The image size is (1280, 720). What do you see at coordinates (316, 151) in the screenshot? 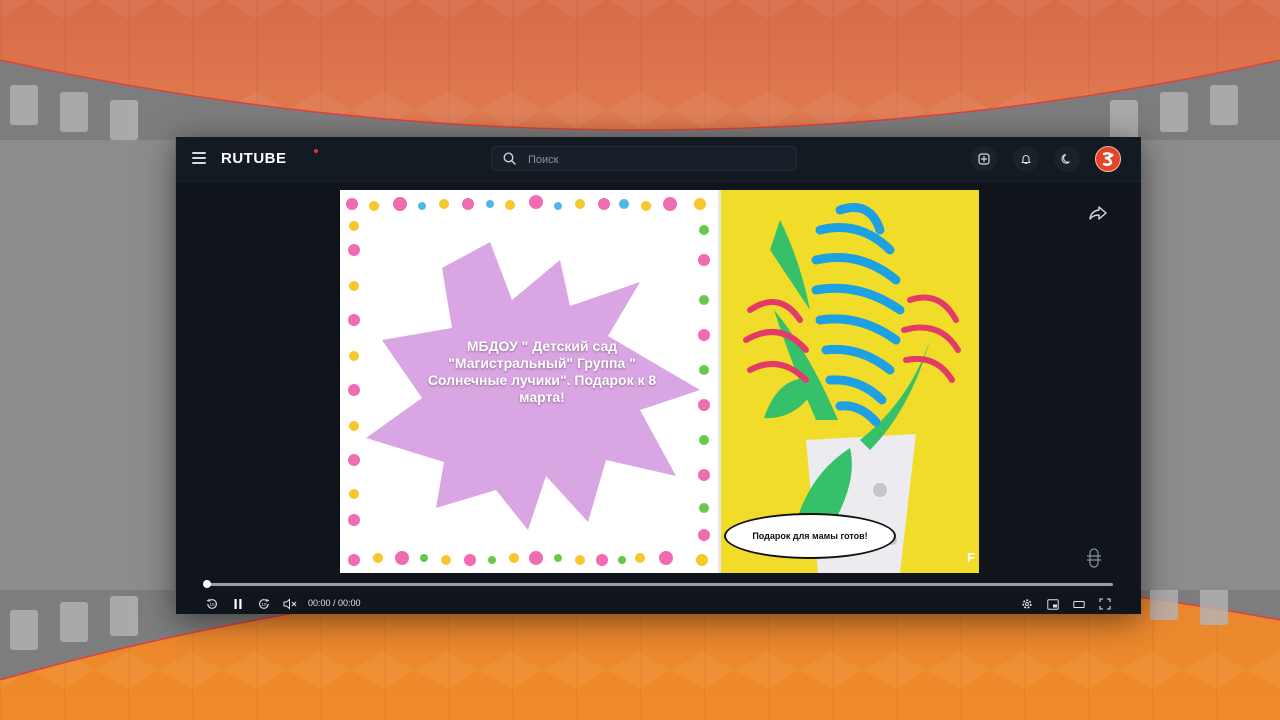
I see `logo-dot` at bounding box center [316, 151].